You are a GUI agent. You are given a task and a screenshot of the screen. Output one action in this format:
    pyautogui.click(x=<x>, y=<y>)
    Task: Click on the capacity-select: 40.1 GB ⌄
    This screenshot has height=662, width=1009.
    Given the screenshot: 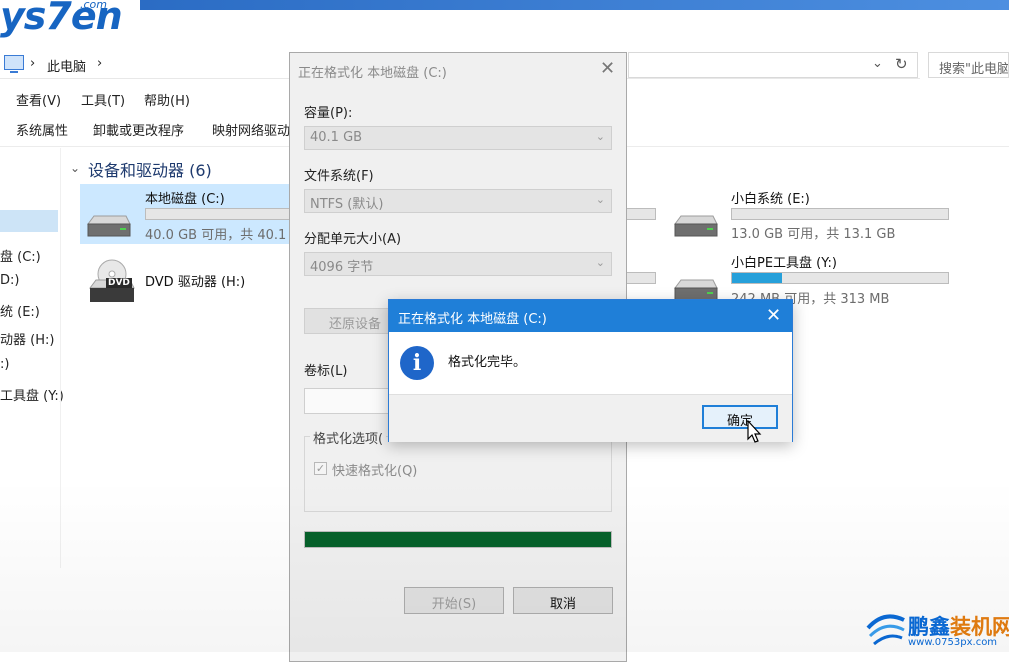 What is the action you would take?
    pyautogui.click(x=458, y=138)
    